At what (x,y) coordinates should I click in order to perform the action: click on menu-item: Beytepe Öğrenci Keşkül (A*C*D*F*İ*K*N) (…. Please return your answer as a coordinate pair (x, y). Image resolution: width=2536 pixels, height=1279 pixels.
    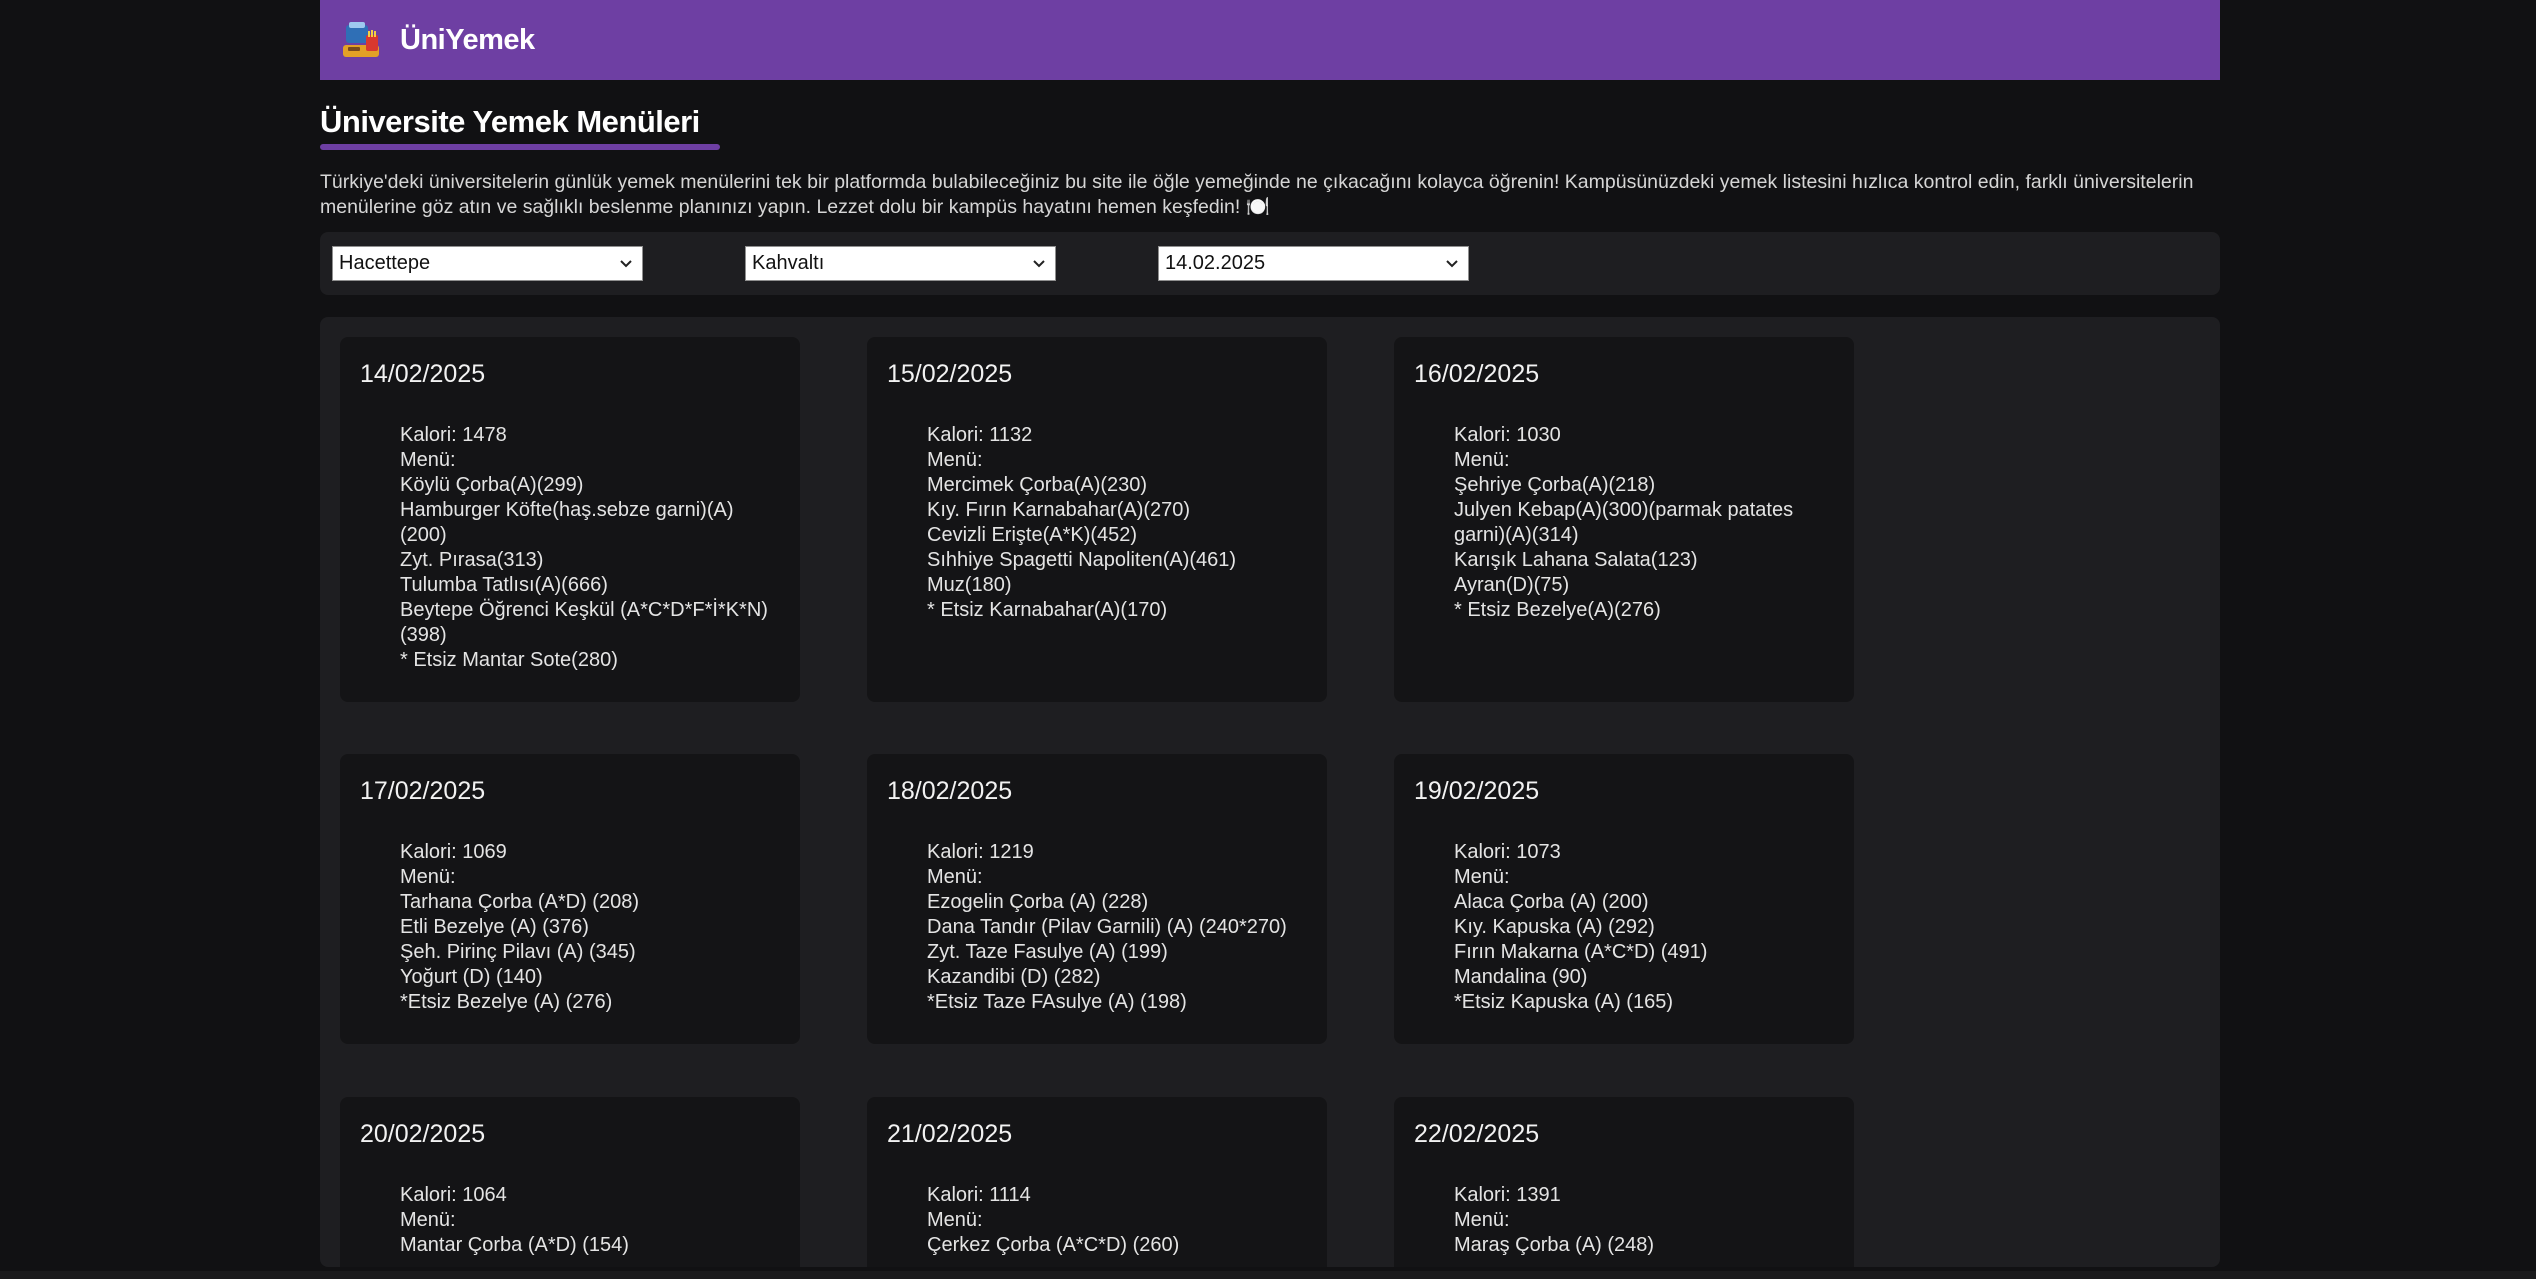
    Looking at the image, I should click on (584, 623).